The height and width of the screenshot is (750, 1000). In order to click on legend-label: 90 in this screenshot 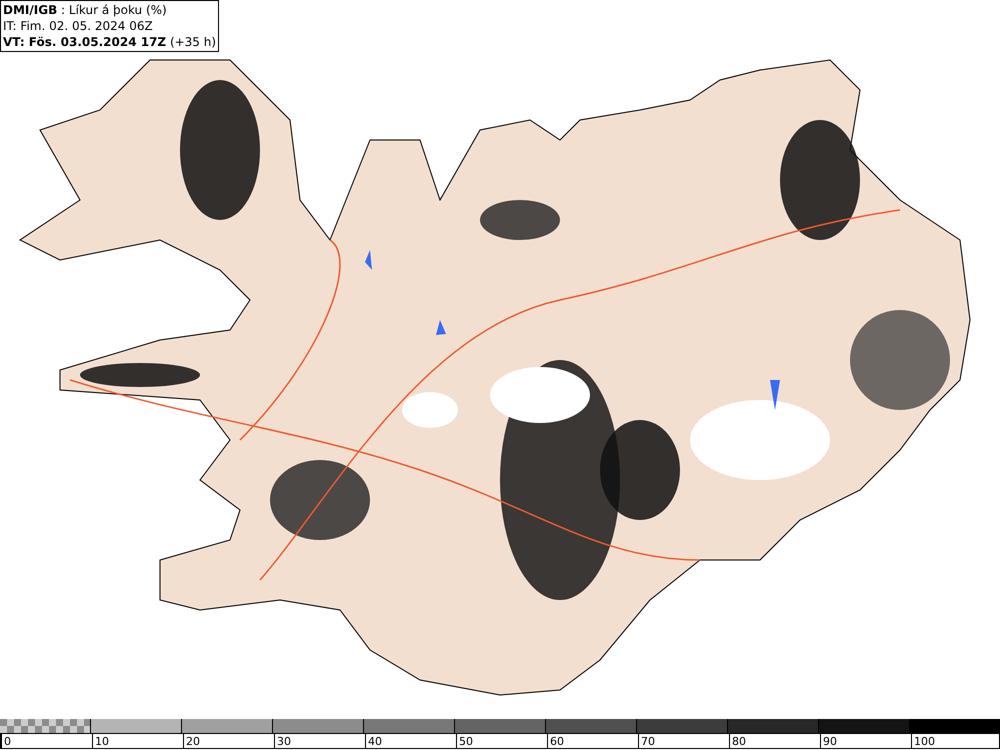, I will do `click(828, 741)`.